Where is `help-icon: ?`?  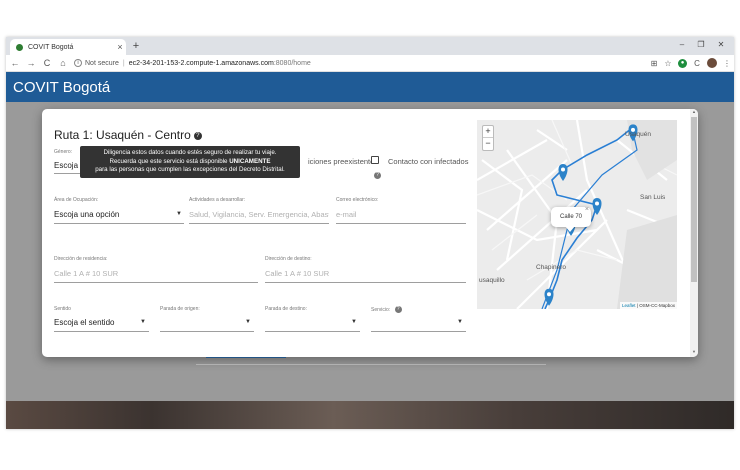
help-icon: ? is located at coordinates (197, 135).